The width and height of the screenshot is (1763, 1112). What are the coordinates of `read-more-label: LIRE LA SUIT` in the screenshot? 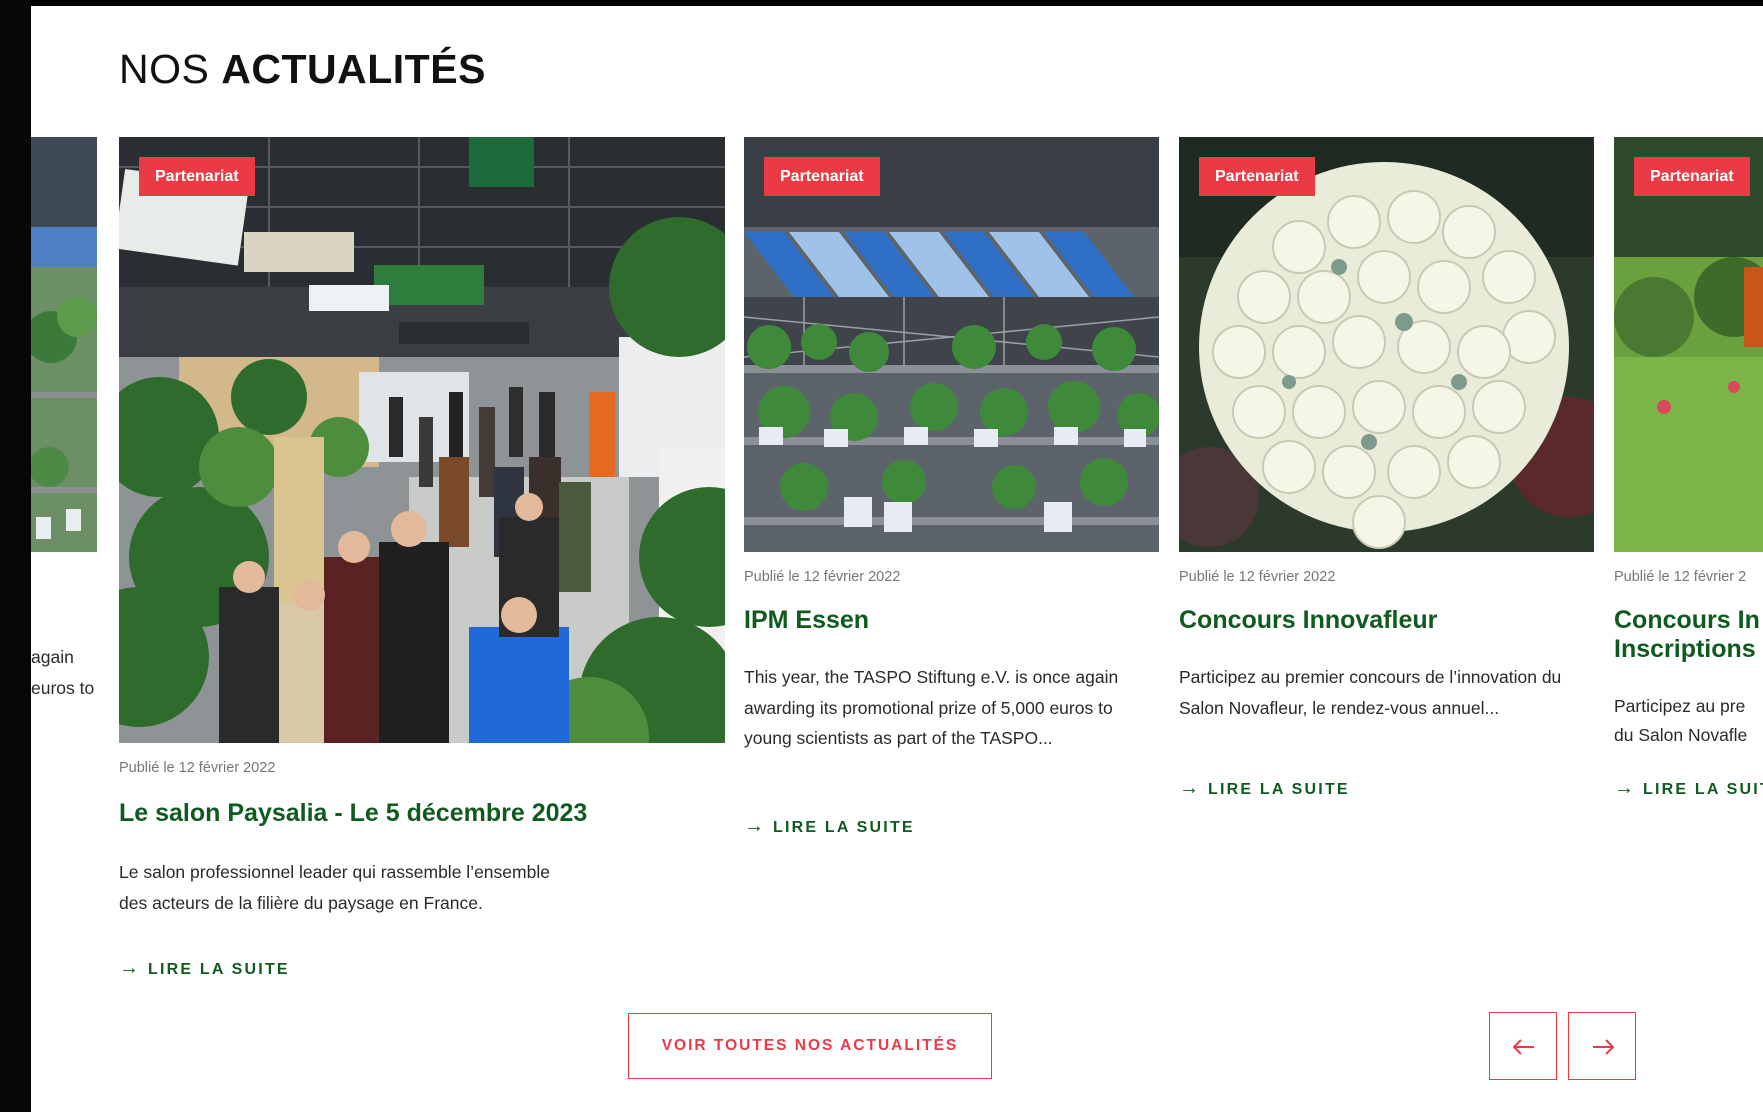 It's located at (1703, 789).